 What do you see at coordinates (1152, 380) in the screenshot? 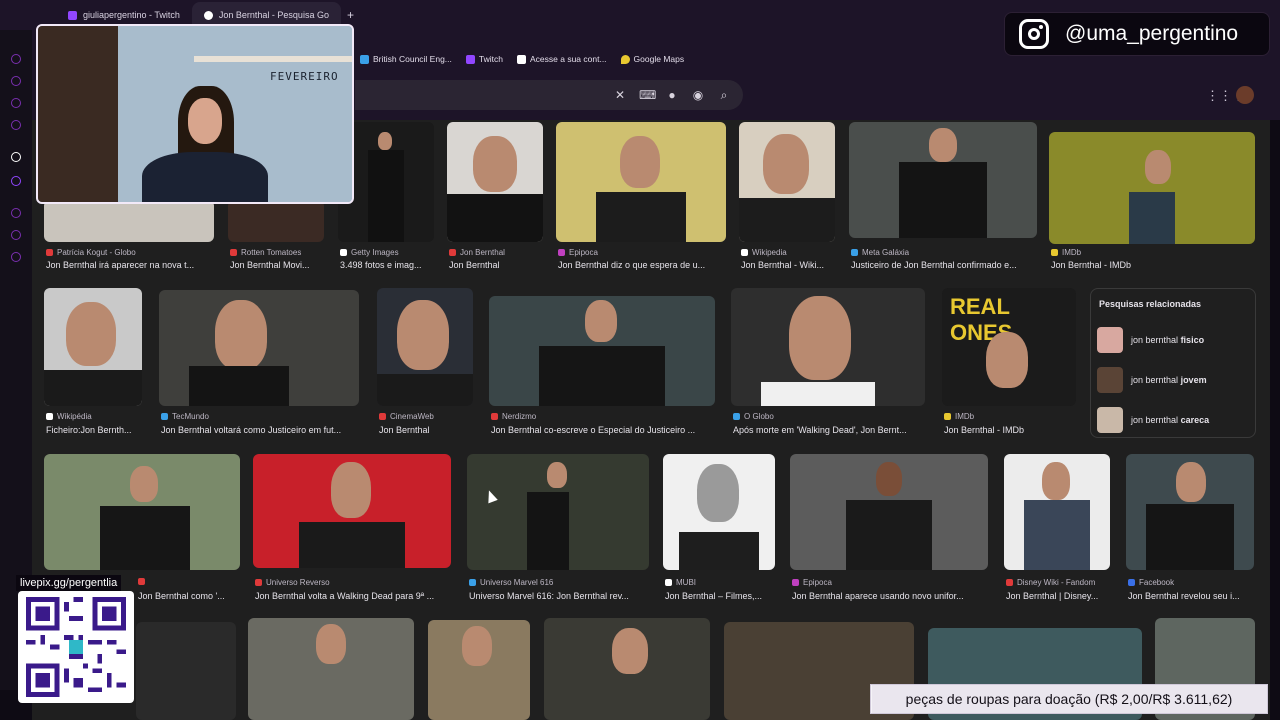
I see `related-search-item: jon bernthal jovem` at bounding box center [1152, 380].